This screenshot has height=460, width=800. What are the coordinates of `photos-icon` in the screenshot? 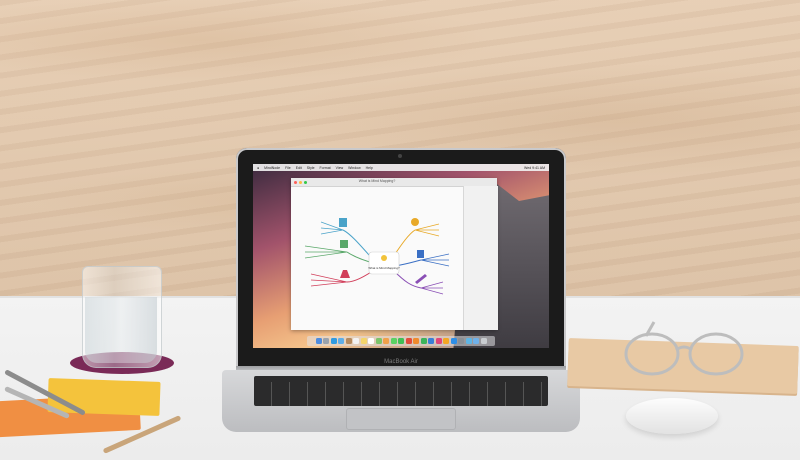 It's located at (386, 341).